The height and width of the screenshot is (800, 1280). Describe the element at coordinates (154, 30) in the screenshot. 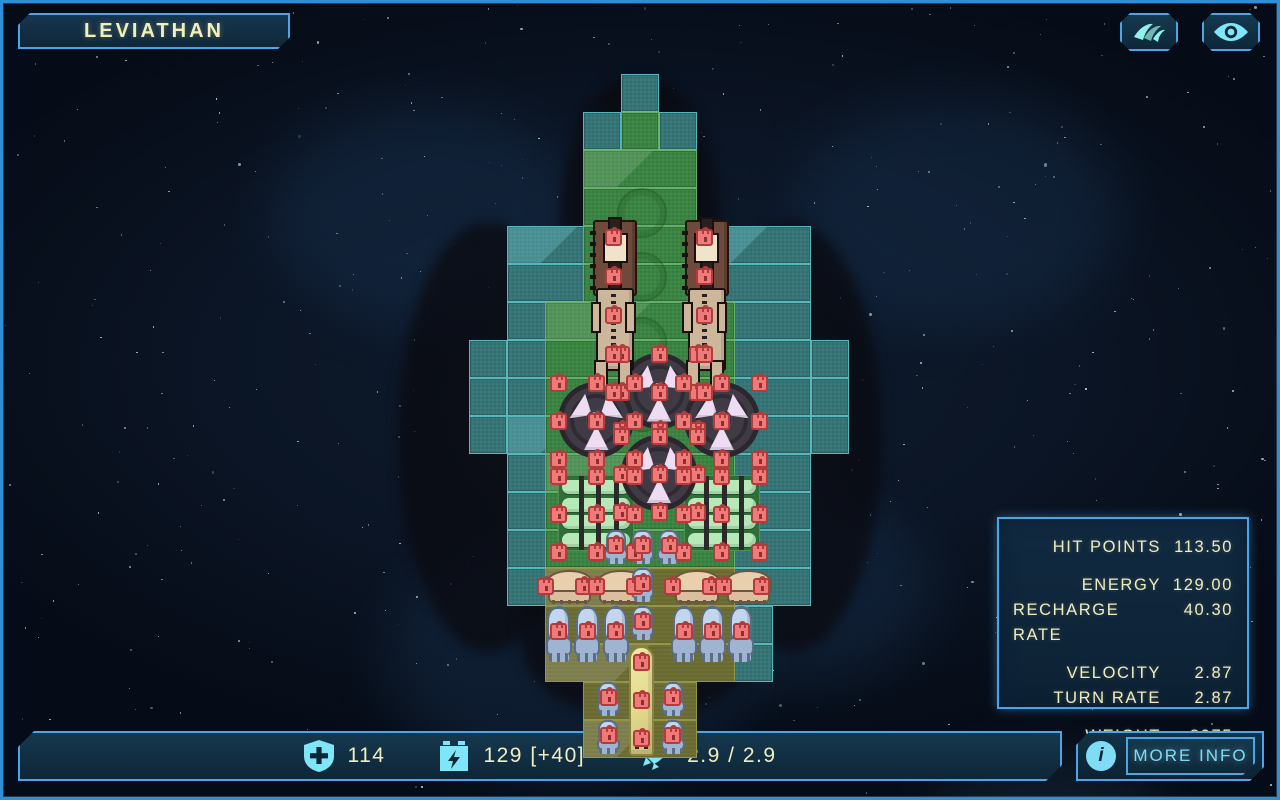

I see `page-title: LEVIATHAN` at that location.